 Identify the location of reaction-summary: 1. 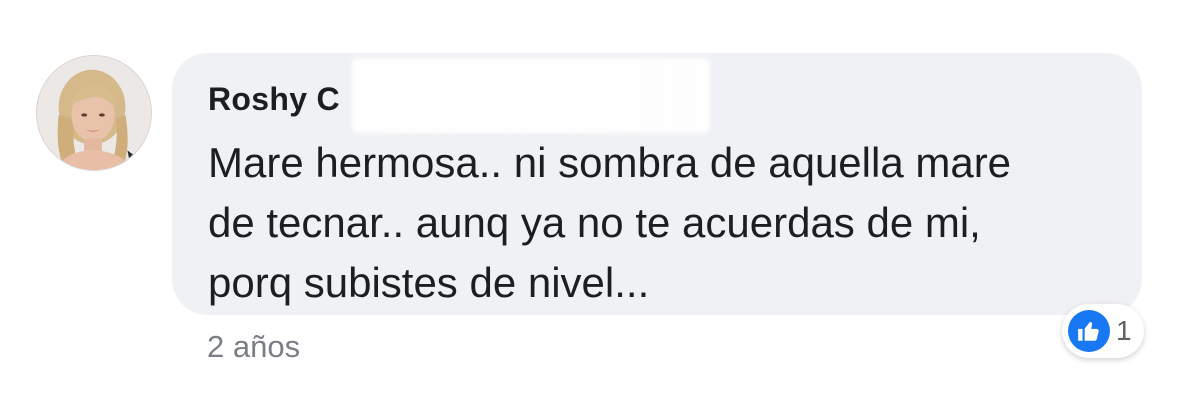
(1103, 331).